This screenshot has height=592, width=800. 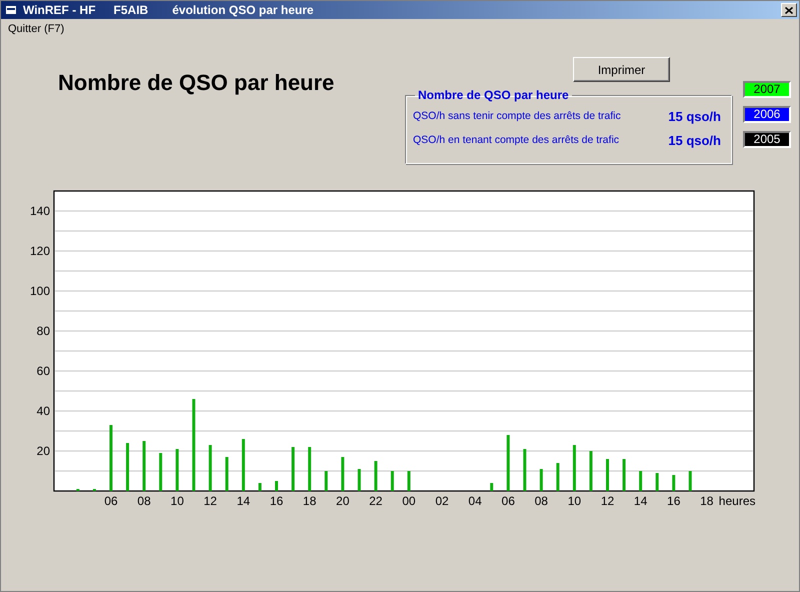 What do you see at coordinates (40, 211) in the screenshot?
I see `y-axis-label: 140` at bounding box center [40, 211].